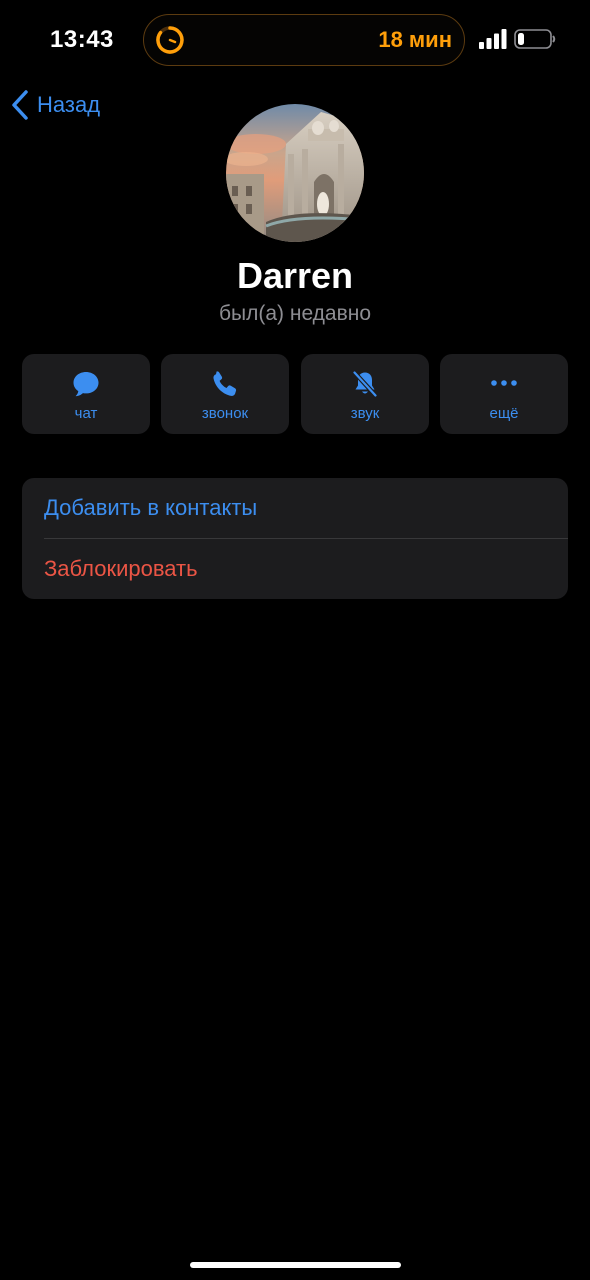 The image size is (590, 1280). What do you see at coordinates (86, 384) in the screenshot?
I see `chat-bubble-icon` at bounding box center [86, 384].